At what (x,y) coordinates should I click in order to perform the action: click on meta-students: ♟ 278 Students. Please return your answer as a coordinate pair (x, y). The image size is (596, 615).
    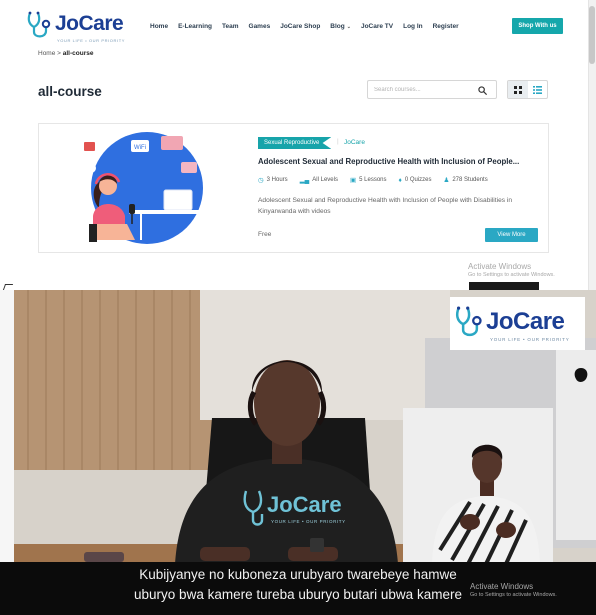
    Looking at the image, I should click on (466, 180).